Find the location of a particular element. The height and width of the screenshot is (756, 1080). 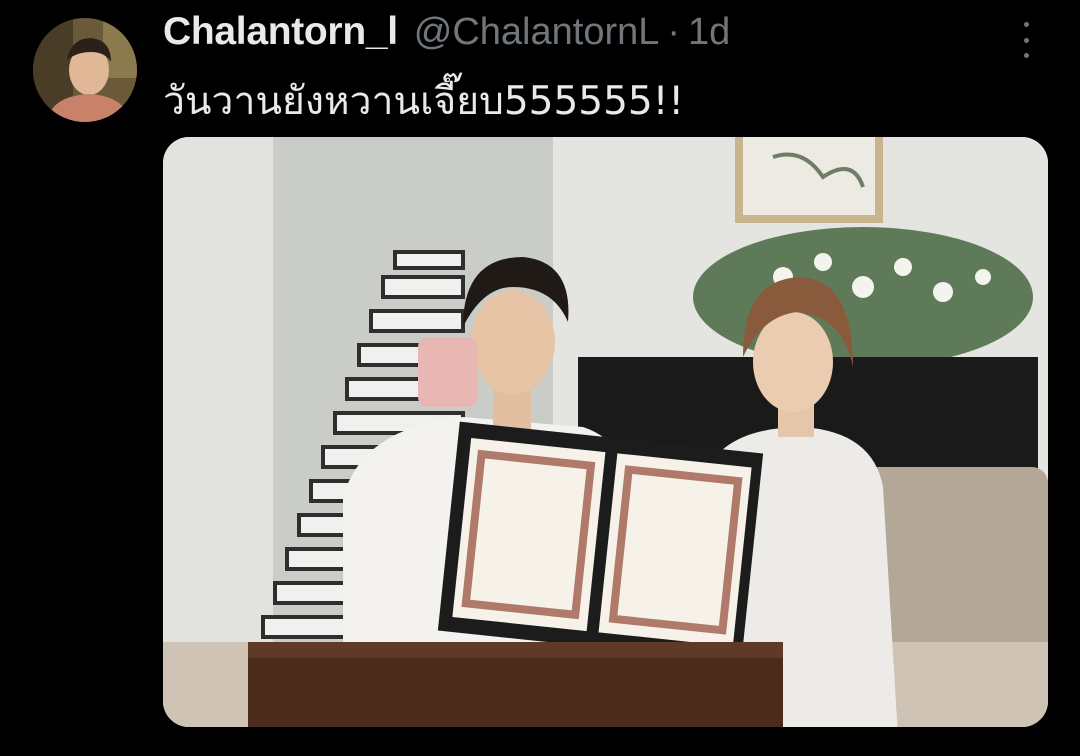

display-name: Chalantorn_l is located at coordinates (280, 32).